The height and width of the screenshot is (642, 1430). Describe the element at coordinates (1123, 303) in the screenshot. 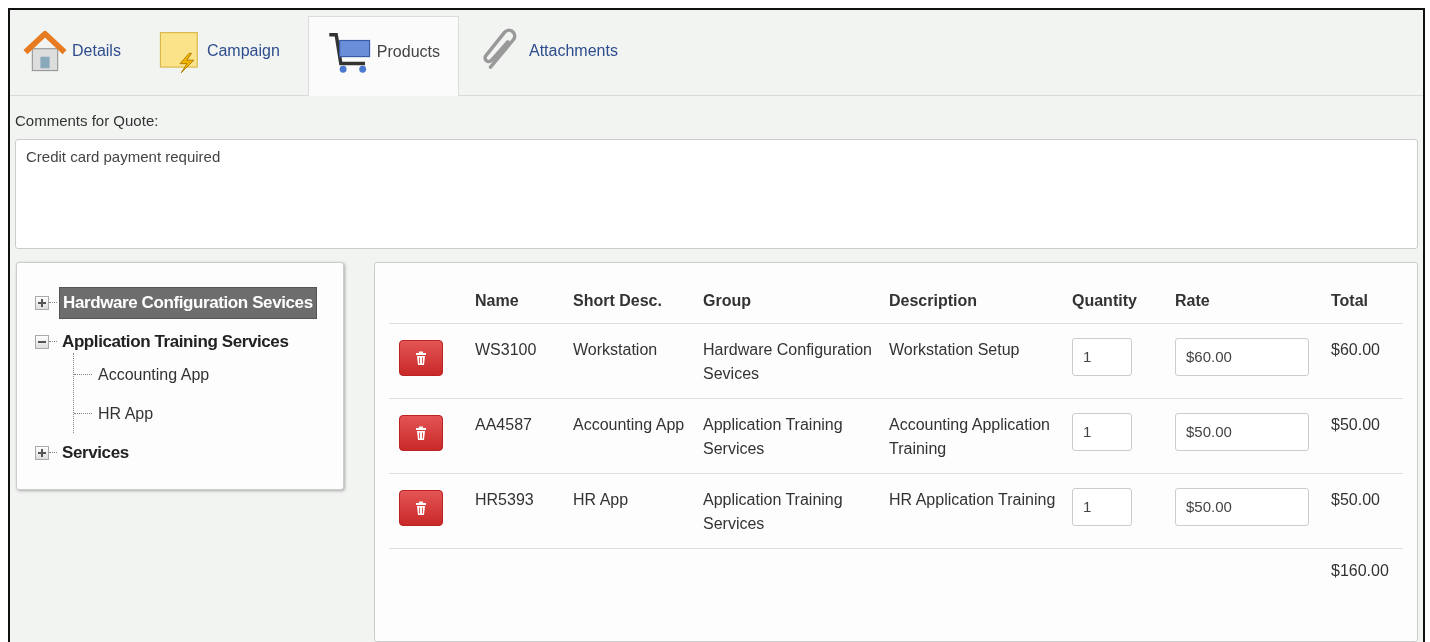

I see `column-header: Quantity` at that location.